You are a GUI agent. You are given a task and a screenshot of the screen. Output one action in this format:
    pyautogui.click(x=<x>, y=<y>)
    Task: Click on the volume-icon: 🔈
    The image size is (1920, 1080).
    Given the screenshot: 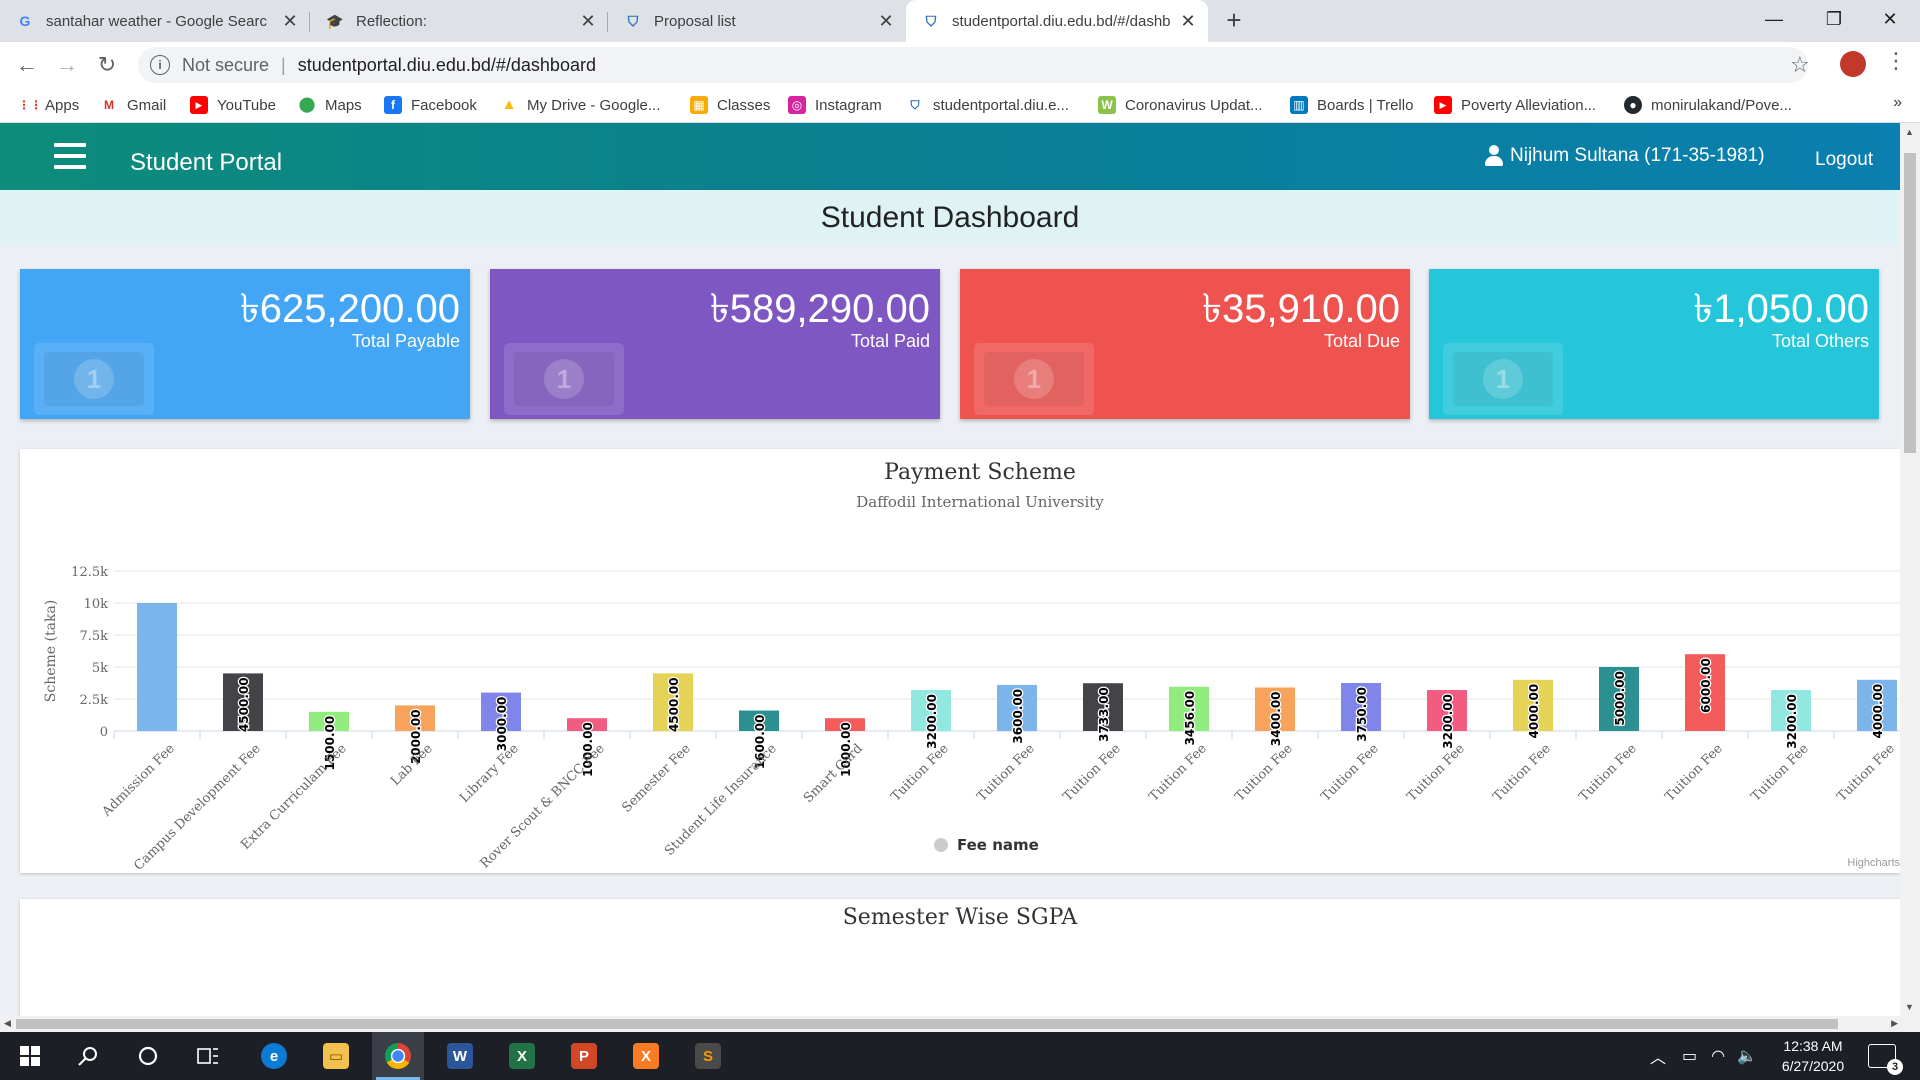 What is the action you would take?
    pyautogui.click(x=1747, y=1056)
    